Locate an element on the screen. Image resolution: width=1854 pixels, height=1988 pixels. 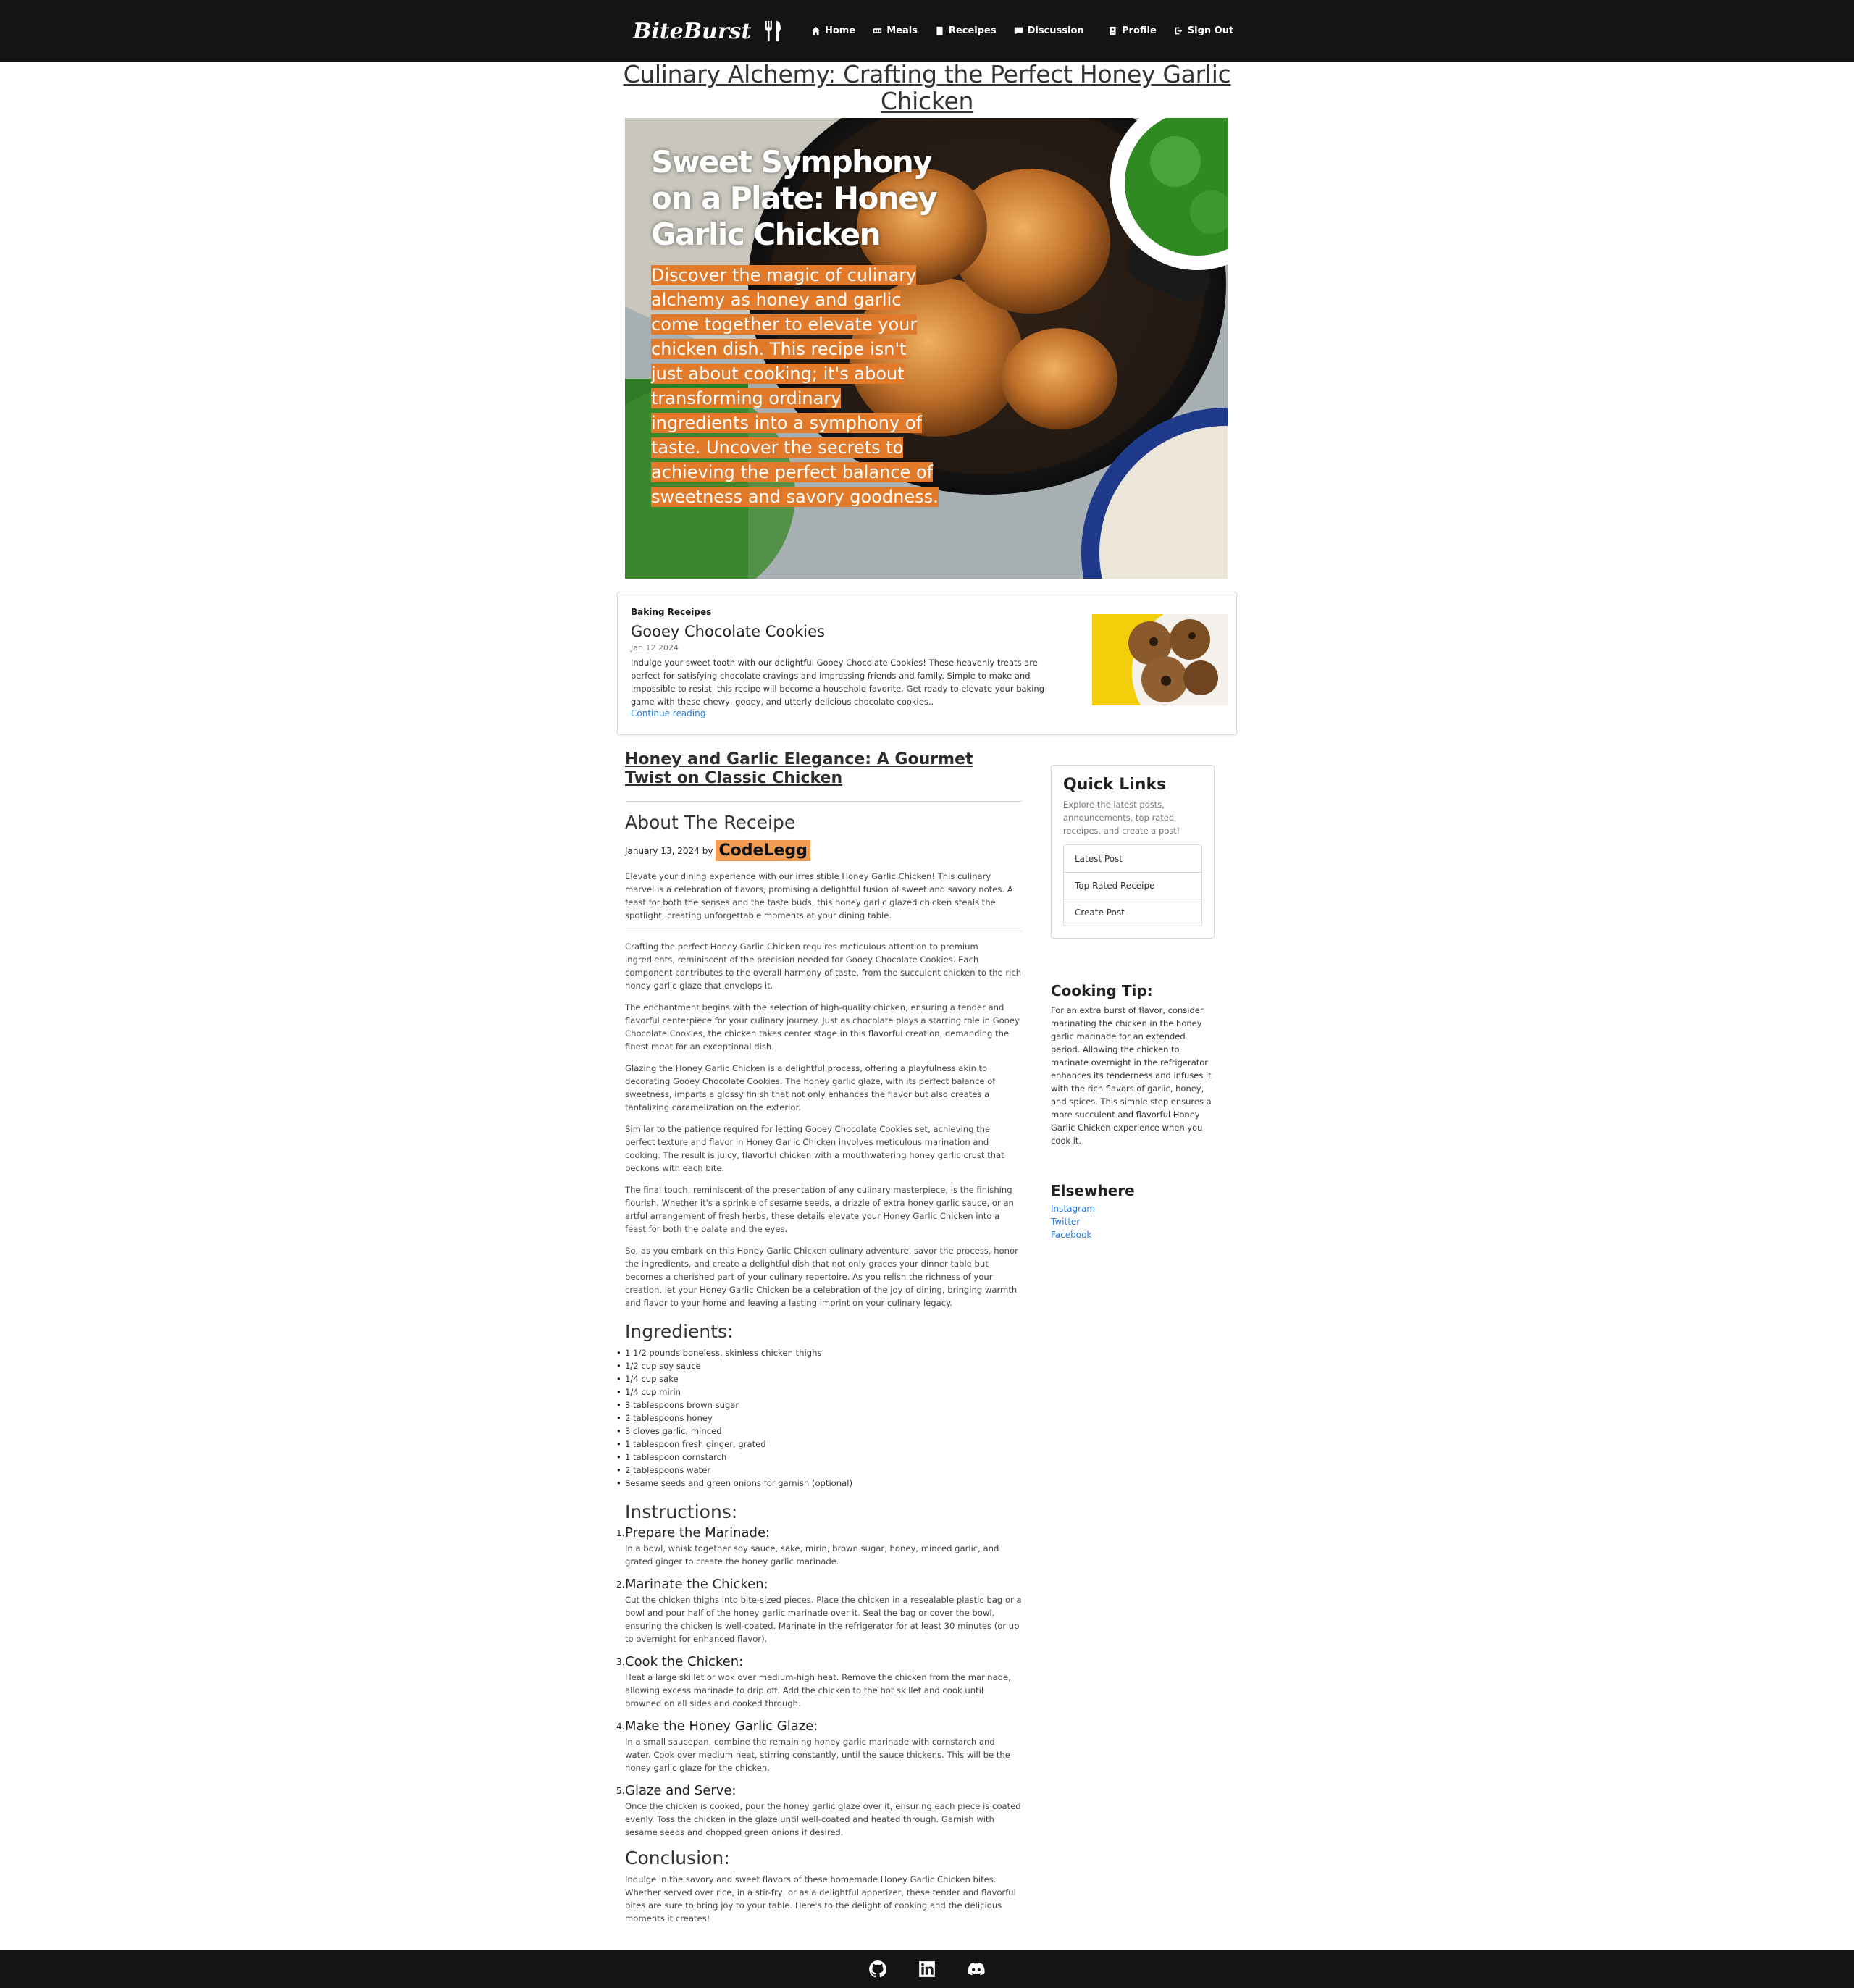
nav-discussion: Discussion is located at coordinates (1049, 30).